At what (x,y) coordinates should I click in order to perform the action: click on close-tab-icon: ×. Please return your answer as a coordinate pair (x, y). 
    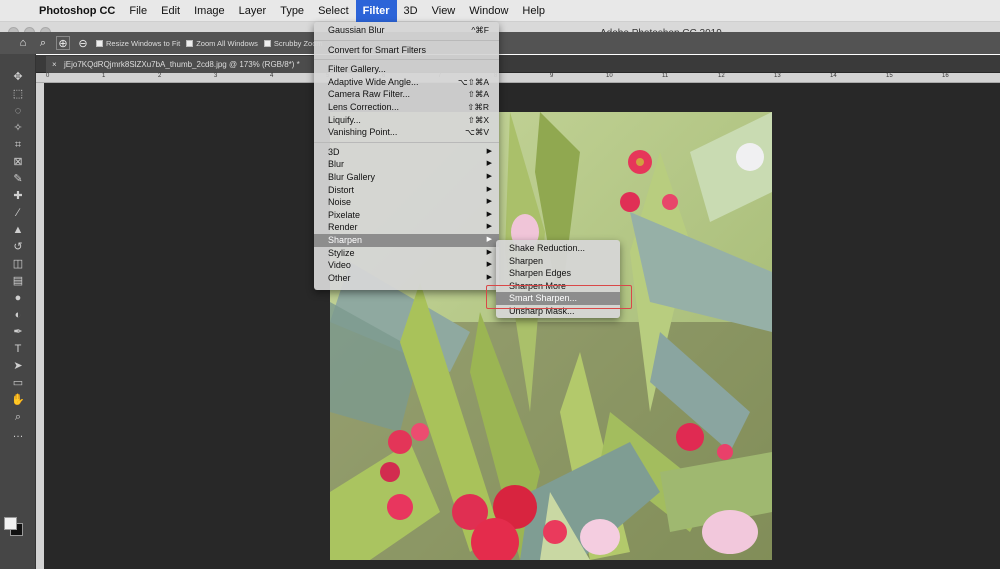
    Looking at the image, I should click on (54, 64).